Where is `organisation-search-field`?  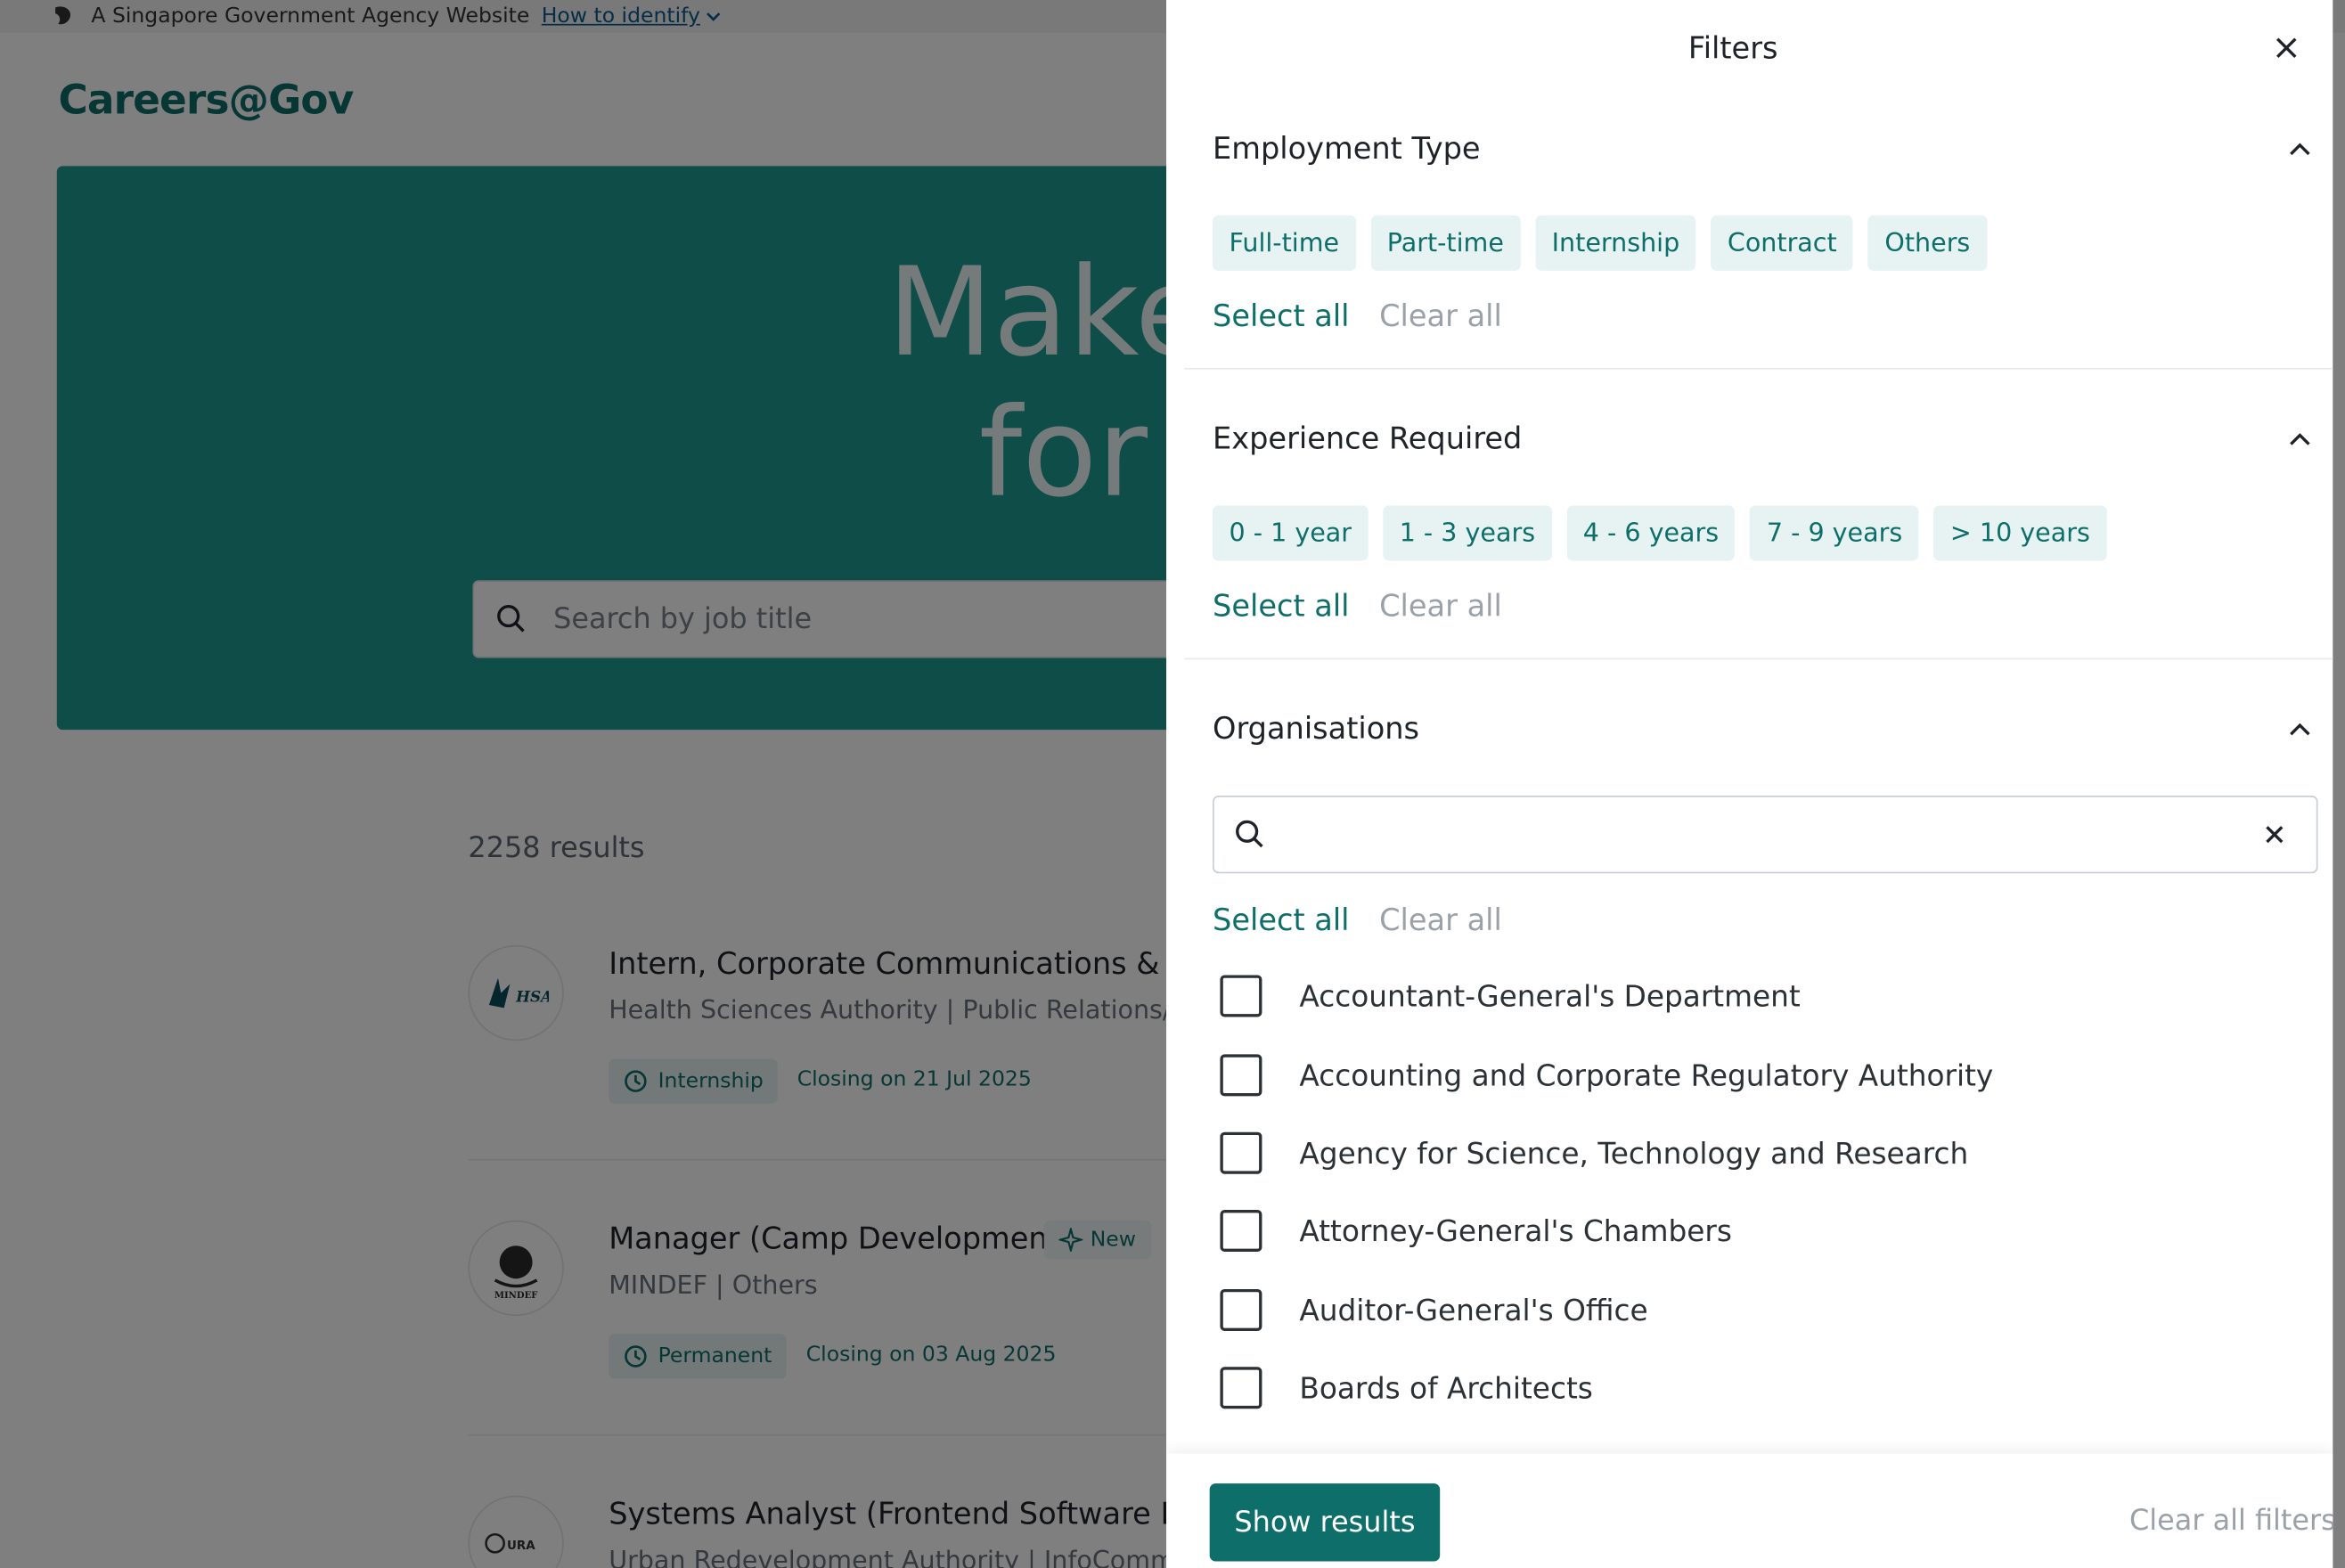 organisation-search-field is located at coordinates (1765, 835).